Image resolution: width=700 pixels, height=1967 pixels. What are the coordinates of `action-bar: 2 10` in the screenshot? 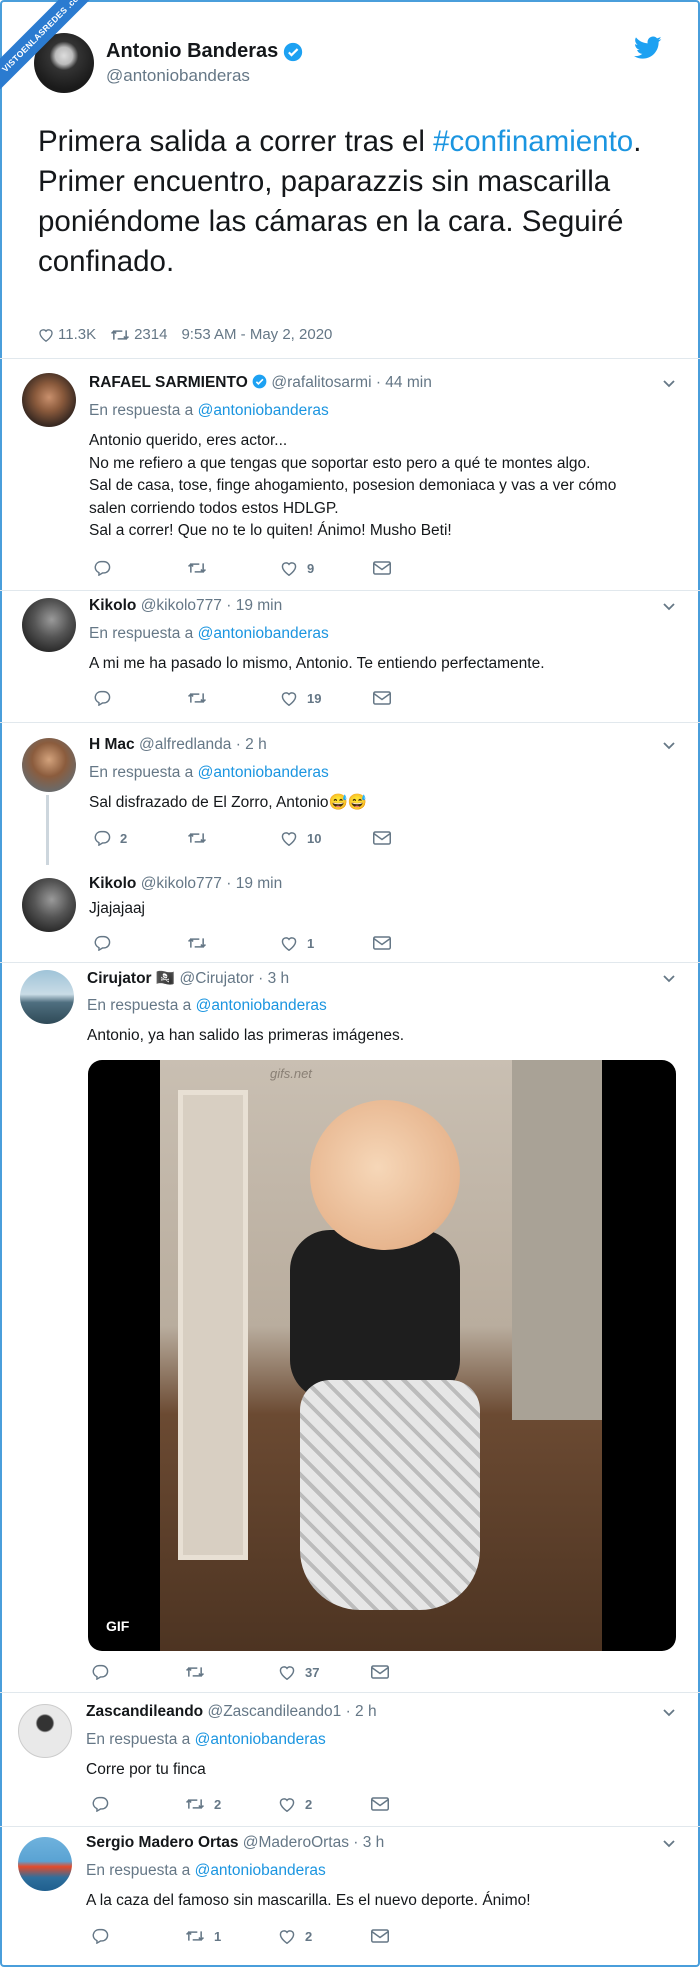 It's located at (280, 838).